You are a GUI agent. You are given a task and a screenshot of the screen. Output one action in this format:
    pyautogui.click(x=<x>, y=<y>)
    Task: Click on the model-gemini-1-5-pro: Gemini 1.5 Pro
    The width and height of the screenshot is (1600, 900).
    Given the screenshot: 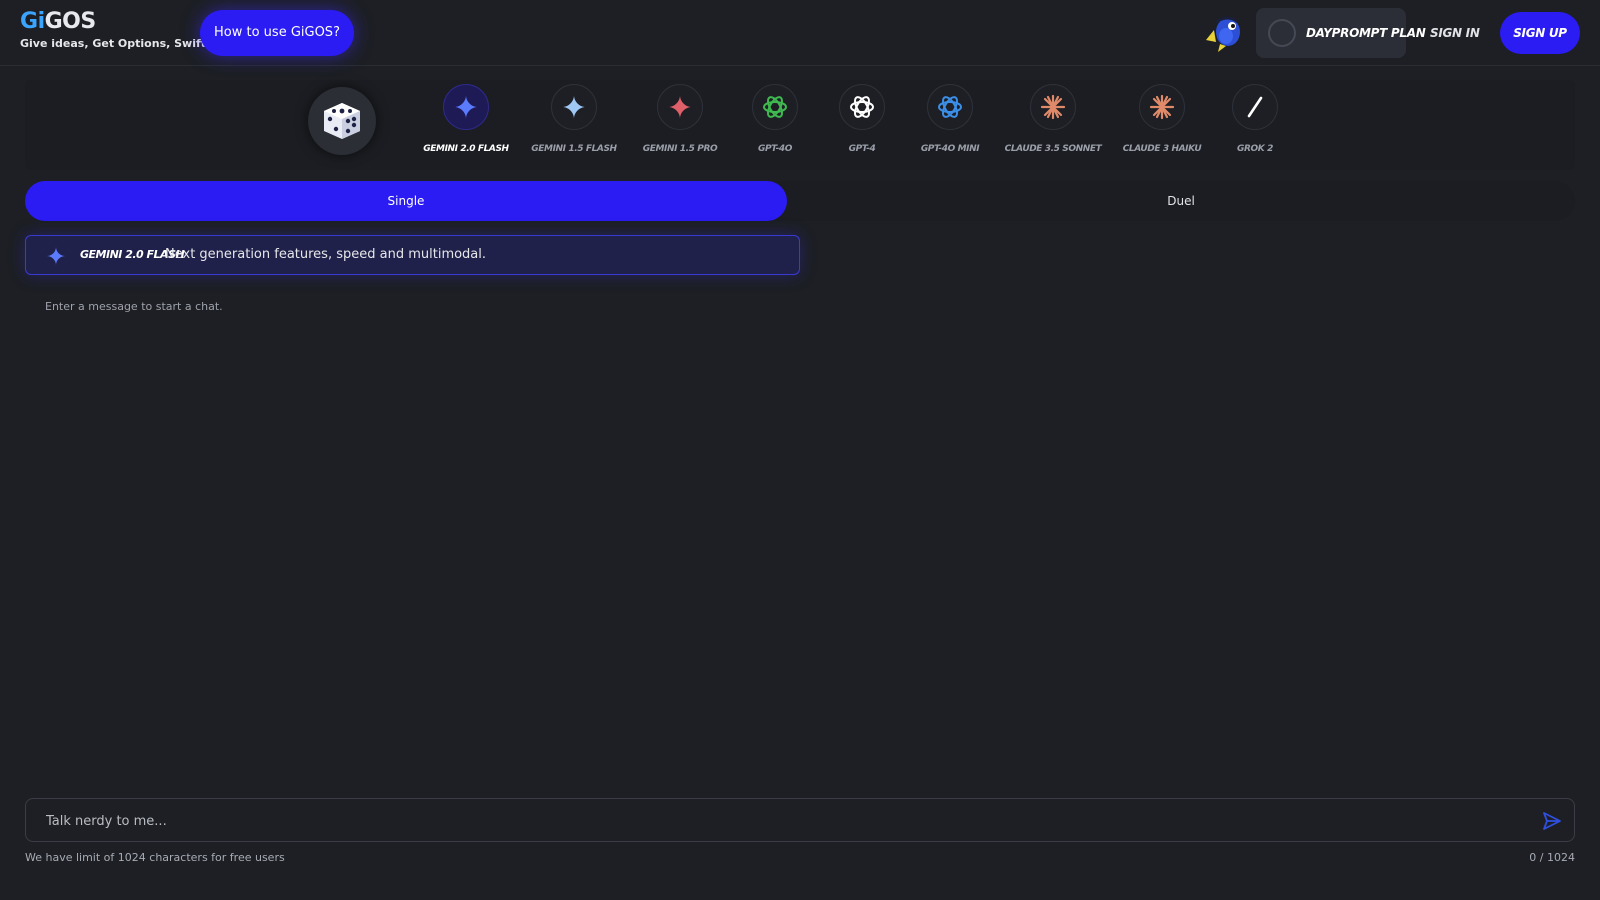 What is the action you would take?
    pyautogui.click(x=680, y=119)
    